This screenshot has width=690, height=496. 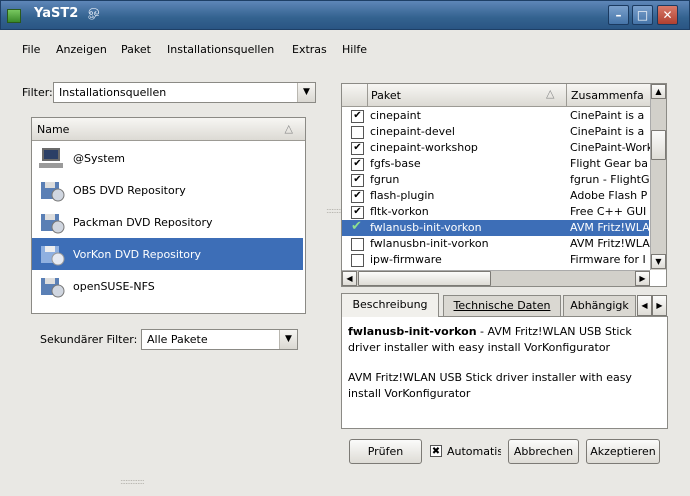 I want to click on package-name: cinepaint, so click(x=395, y=115).